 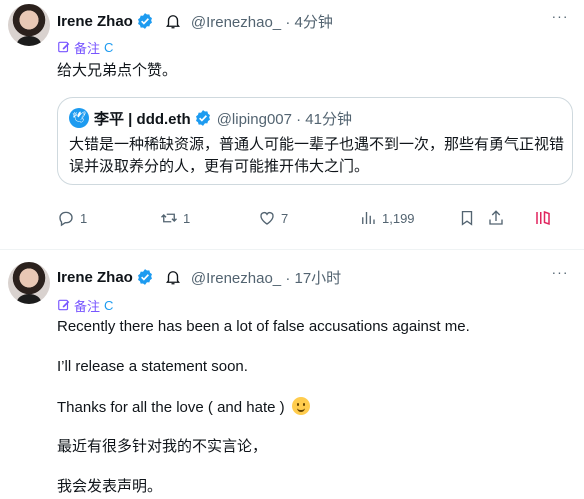 I want to click on retweet-button: 1, so click(x=175, y=218).